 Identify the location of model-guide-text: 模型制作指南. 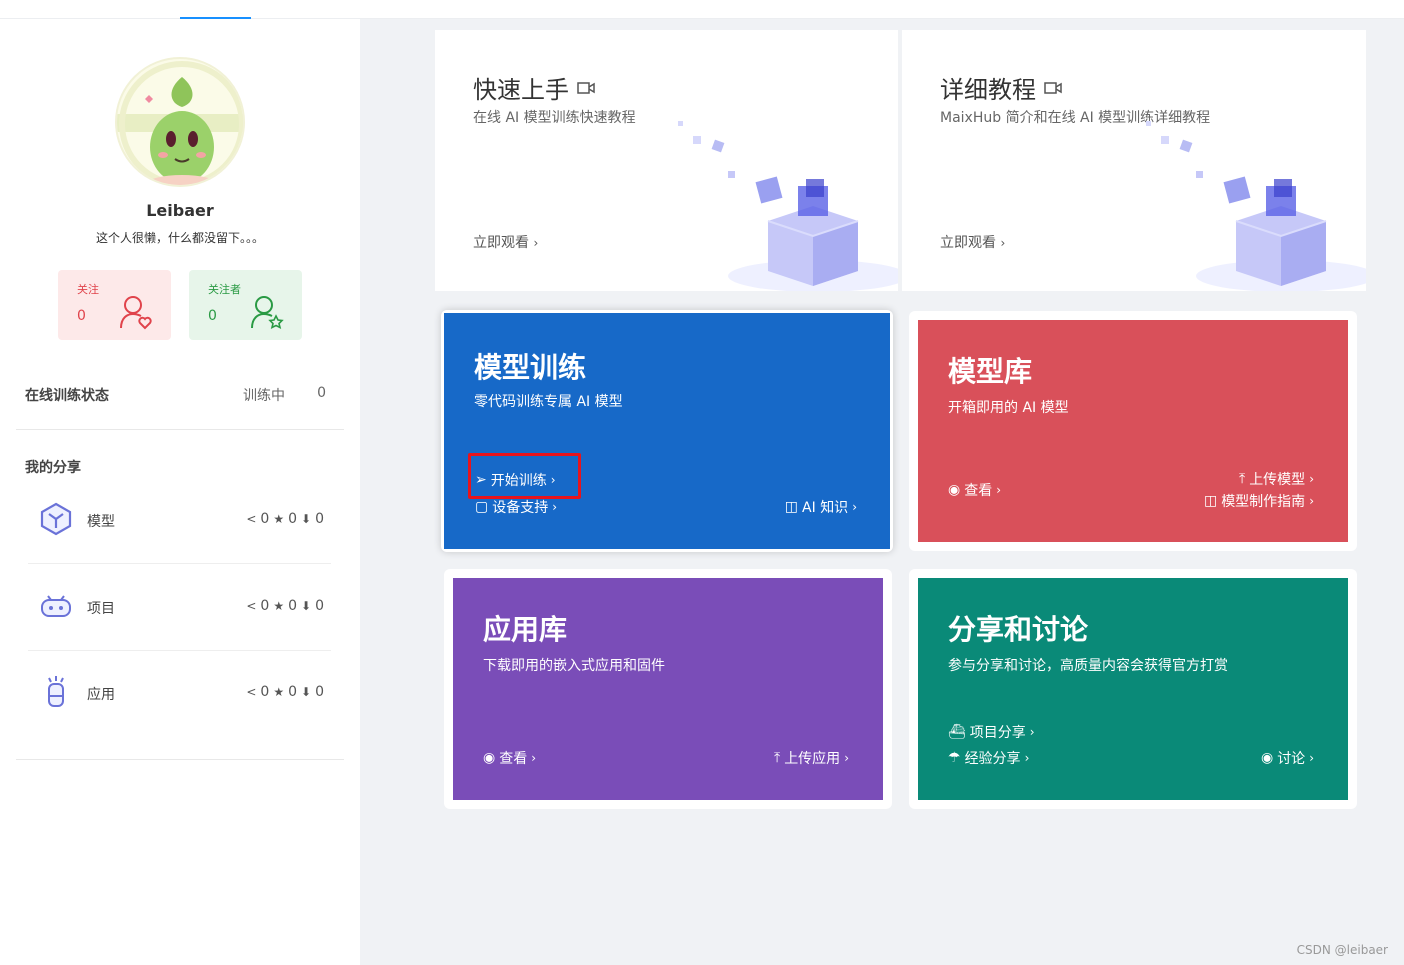
(1263, 502).